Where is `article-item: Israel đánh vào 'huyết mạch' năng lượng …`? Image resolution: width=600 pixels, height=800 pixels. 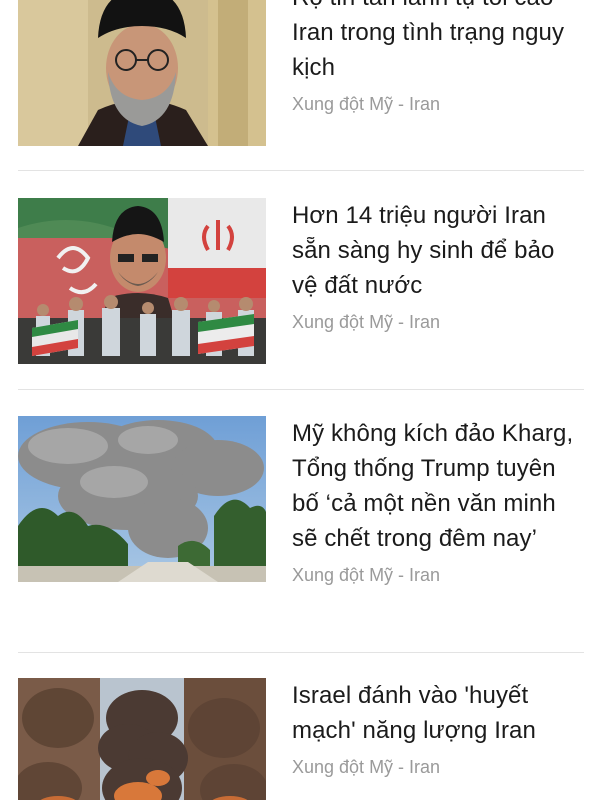
article-item: Israel đánh vào 'huyết mạch' năng lượng … is located at coordinates (301, 739).